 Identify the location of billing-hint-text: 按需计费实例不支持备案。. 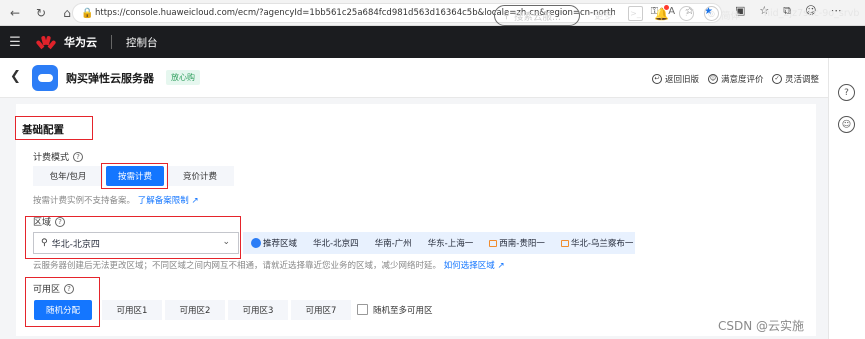
(84, 201).